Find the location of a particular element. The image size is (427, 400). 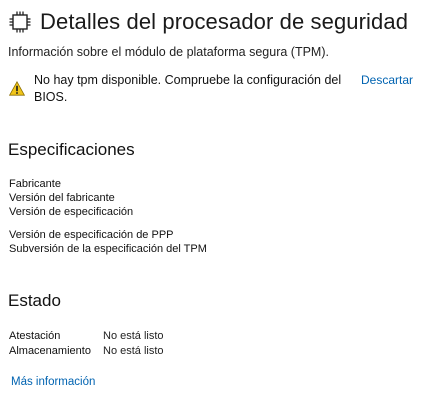

spec-manufacturer-label: Fabricante is located at coordinates (35, 184).